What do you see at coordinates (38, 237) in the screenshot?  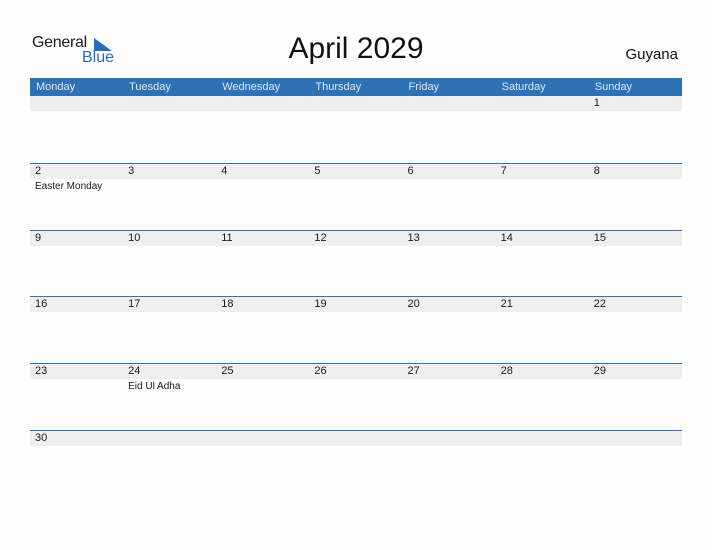 I see `day-number: 9` at bounding box center [38, 237].